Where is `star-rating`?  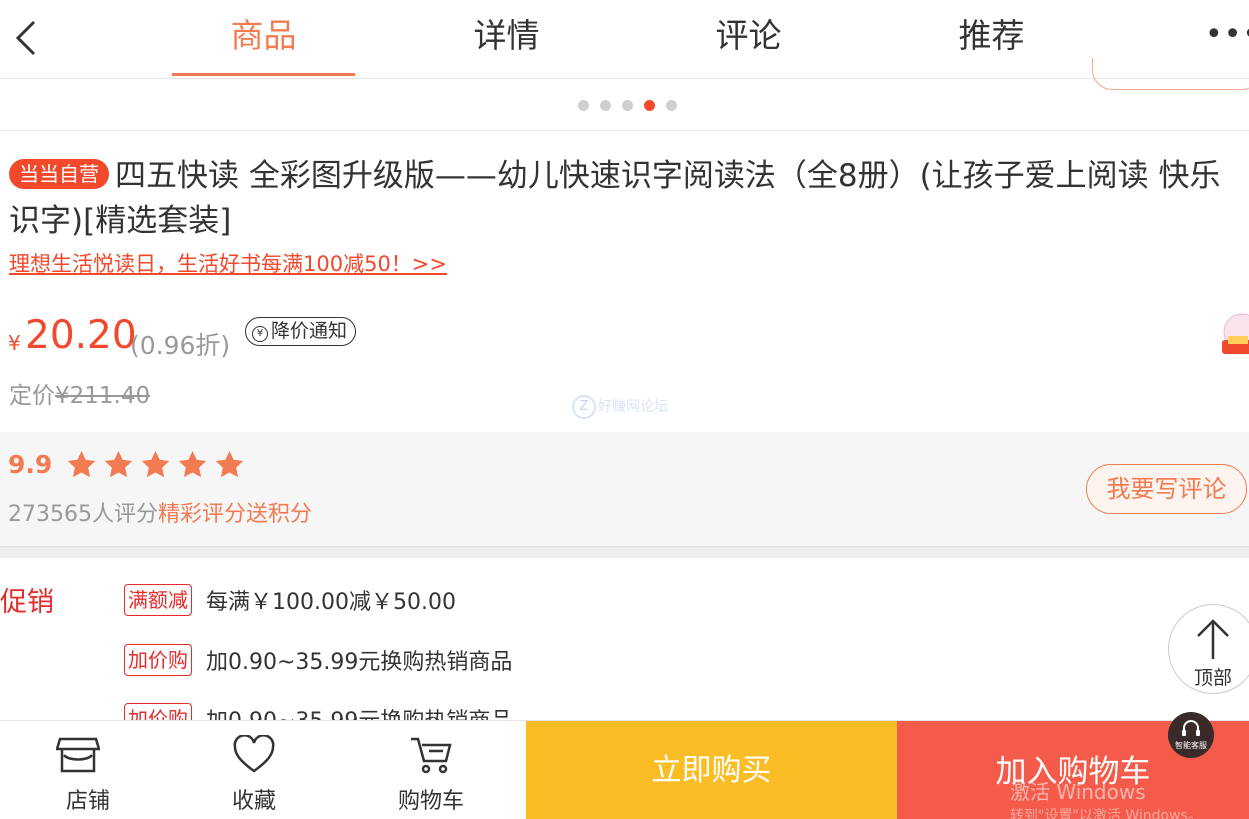 star-rating is located at coordinates (157, 467).